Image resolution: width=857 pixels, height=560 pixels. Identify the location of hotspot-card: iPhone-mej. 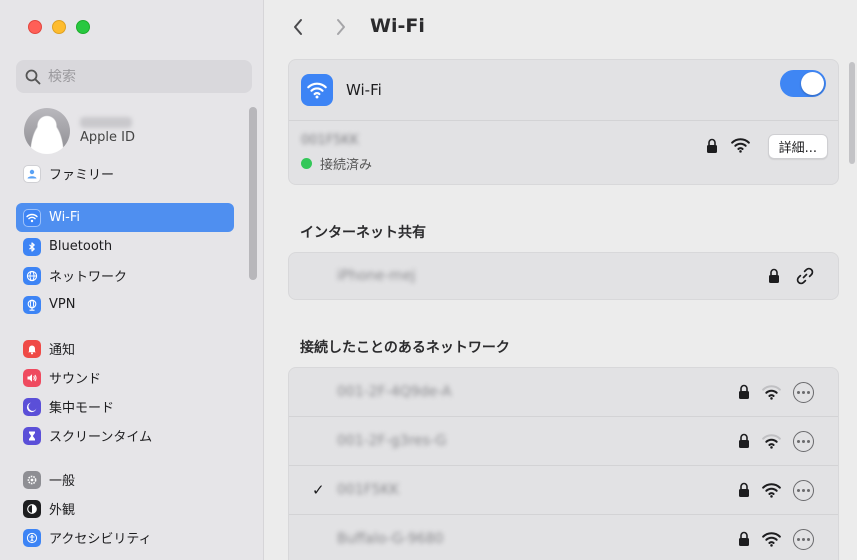
(563, 276).